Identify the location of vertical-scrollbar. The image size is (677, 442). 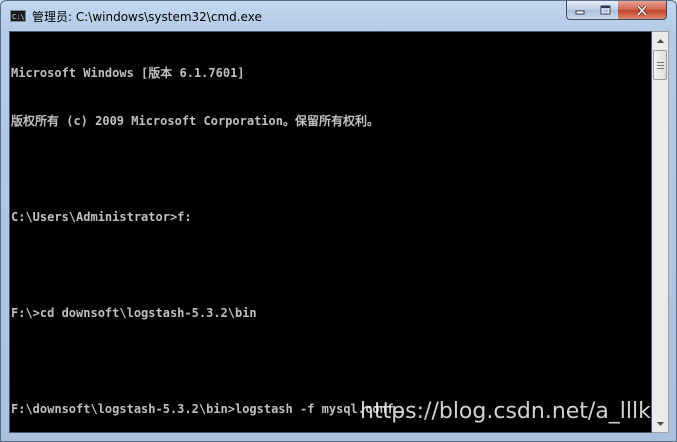
(660, 232).